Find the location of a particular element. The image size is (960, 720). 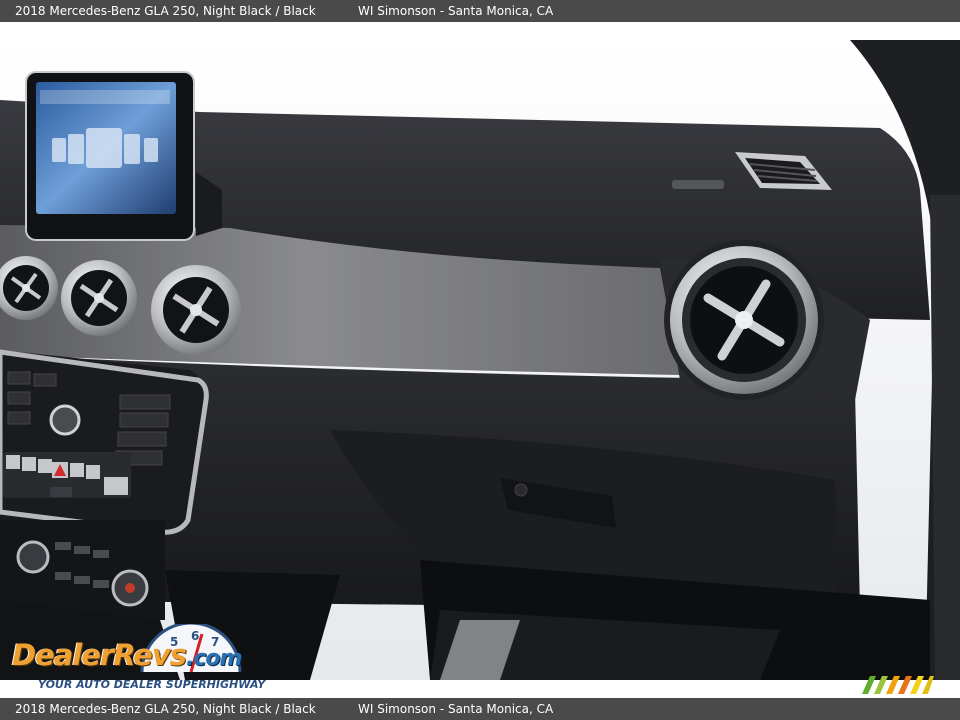

dealer-caption-bottom: WI Simonson - Santa Monica, CA is located at coordinates (456, 709).